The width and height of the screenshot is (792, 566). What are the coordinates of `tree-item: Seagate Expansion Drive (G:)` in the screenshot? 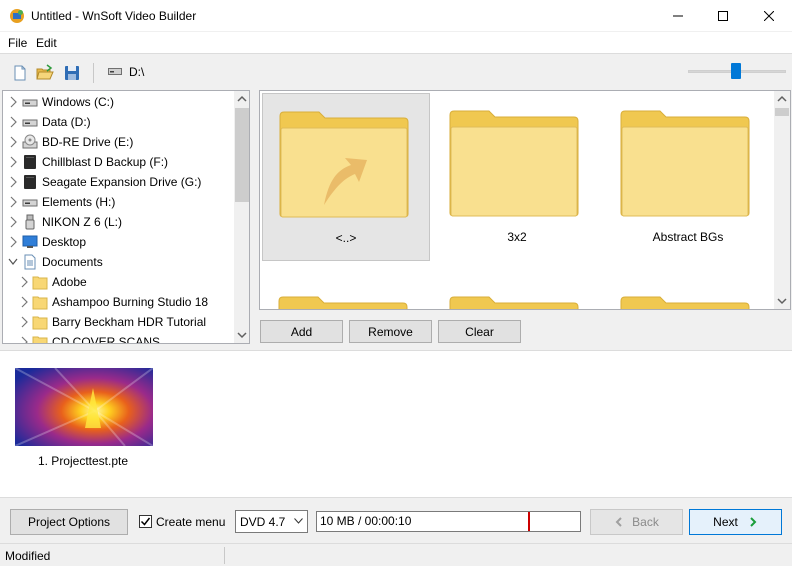 It's located at (118, 182).